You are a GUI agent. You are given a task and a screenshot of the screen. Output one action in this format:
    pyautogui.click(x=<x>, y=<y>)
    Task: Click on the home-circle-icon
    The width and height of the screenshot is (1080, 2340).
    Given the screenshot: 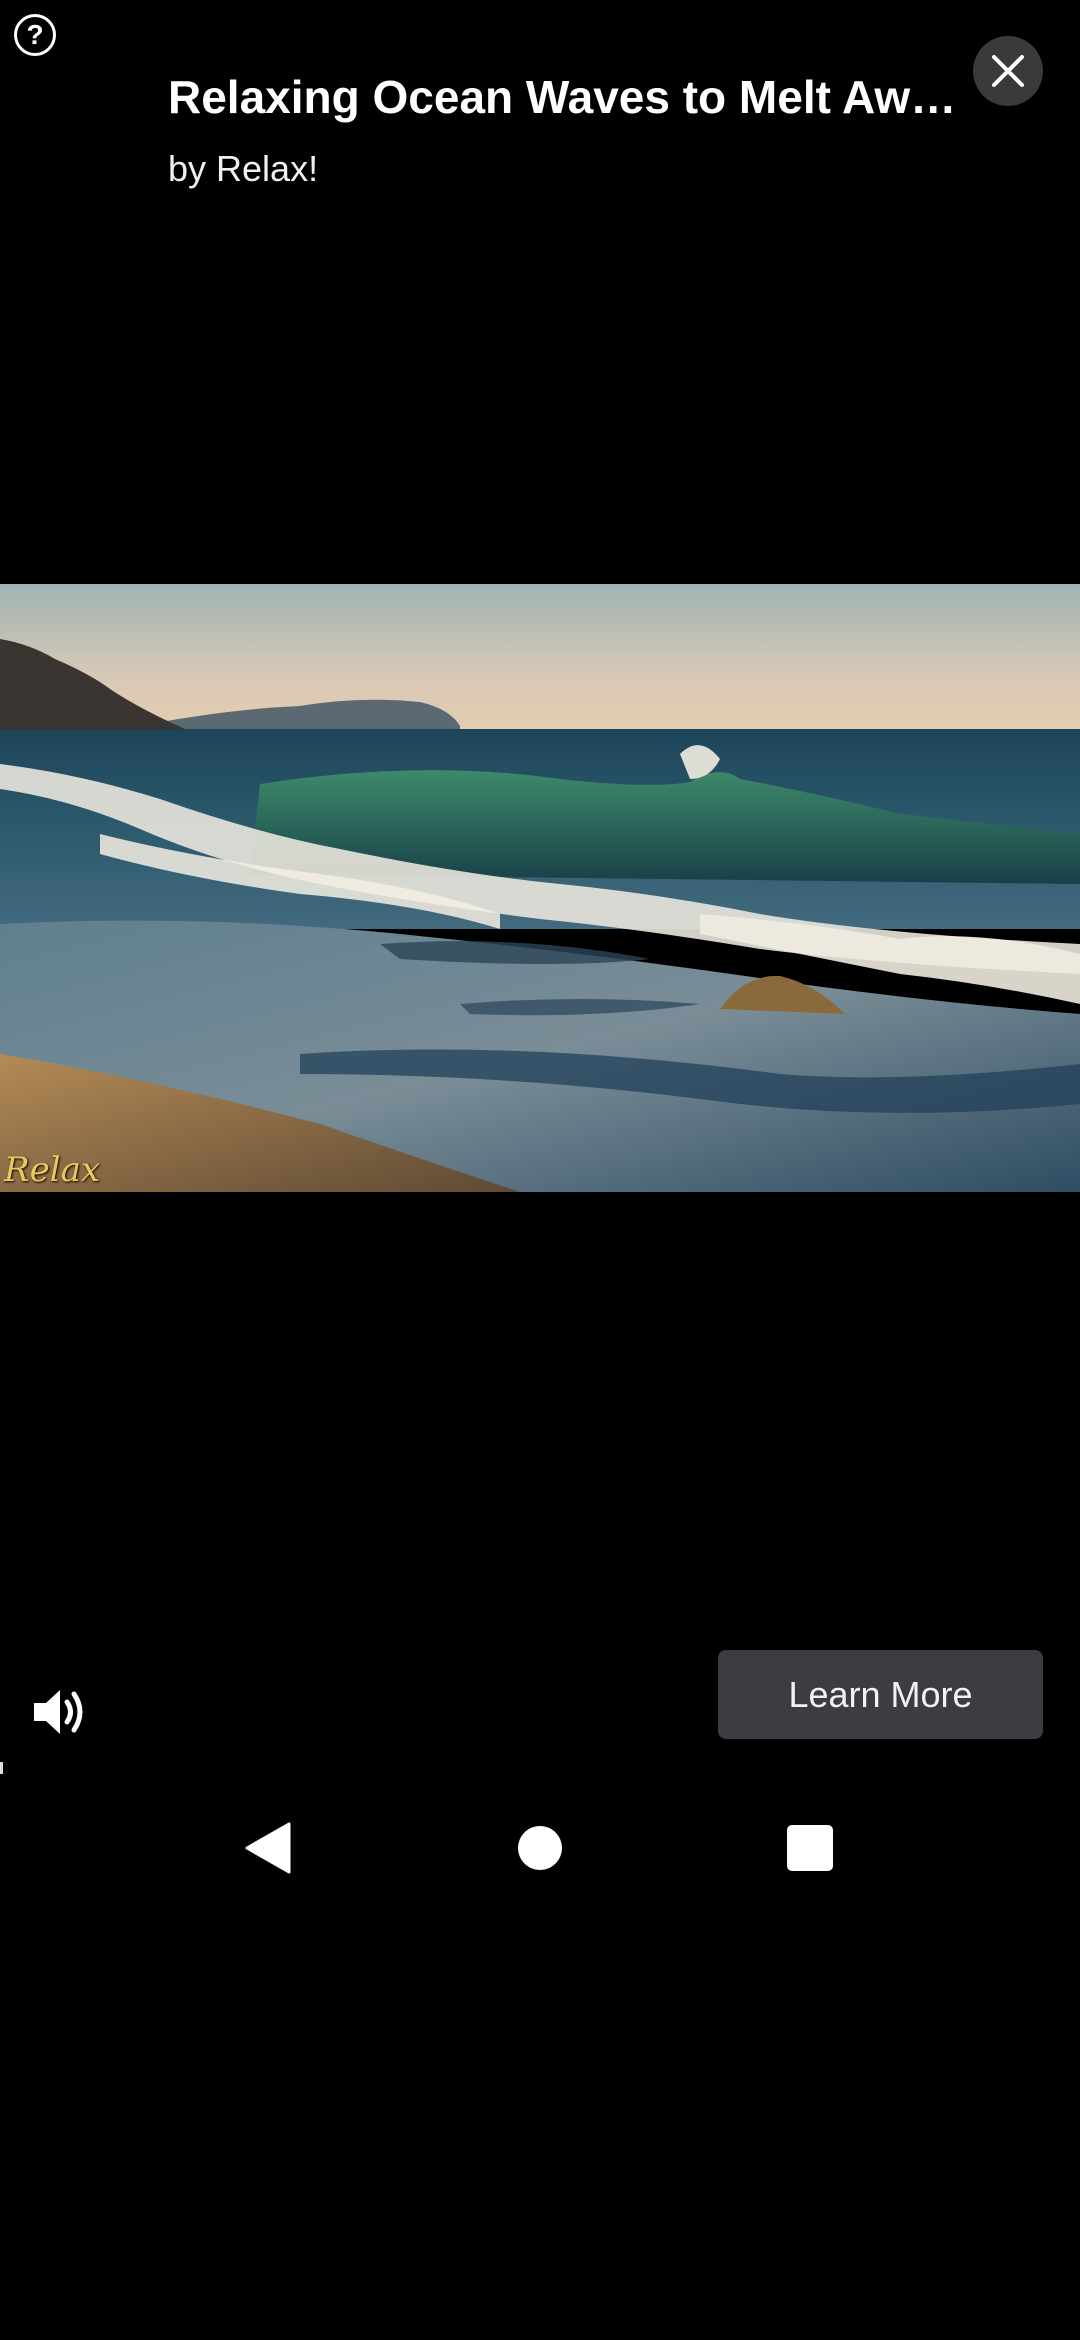 What is the action you would take?
    pyautogui.click(x=540, y=1848)
    